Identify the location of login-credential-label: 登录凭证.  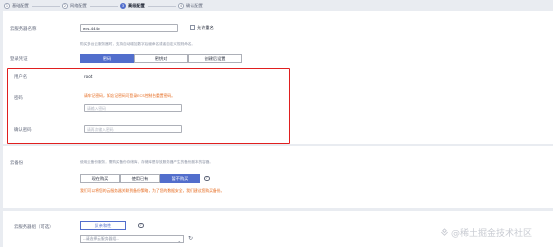
(19, 59).